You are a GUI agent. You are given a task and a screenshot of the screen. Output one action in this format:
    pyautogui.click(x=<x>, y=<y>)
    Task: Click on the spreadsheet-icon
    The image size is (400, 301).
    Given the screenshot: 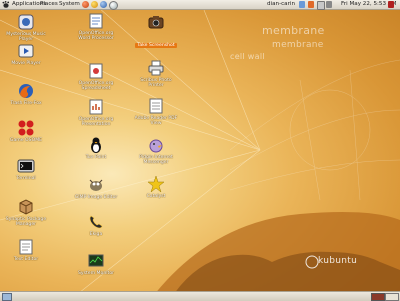 What is the action you would take?
    pyautogui.click(x=96, y=71)
    